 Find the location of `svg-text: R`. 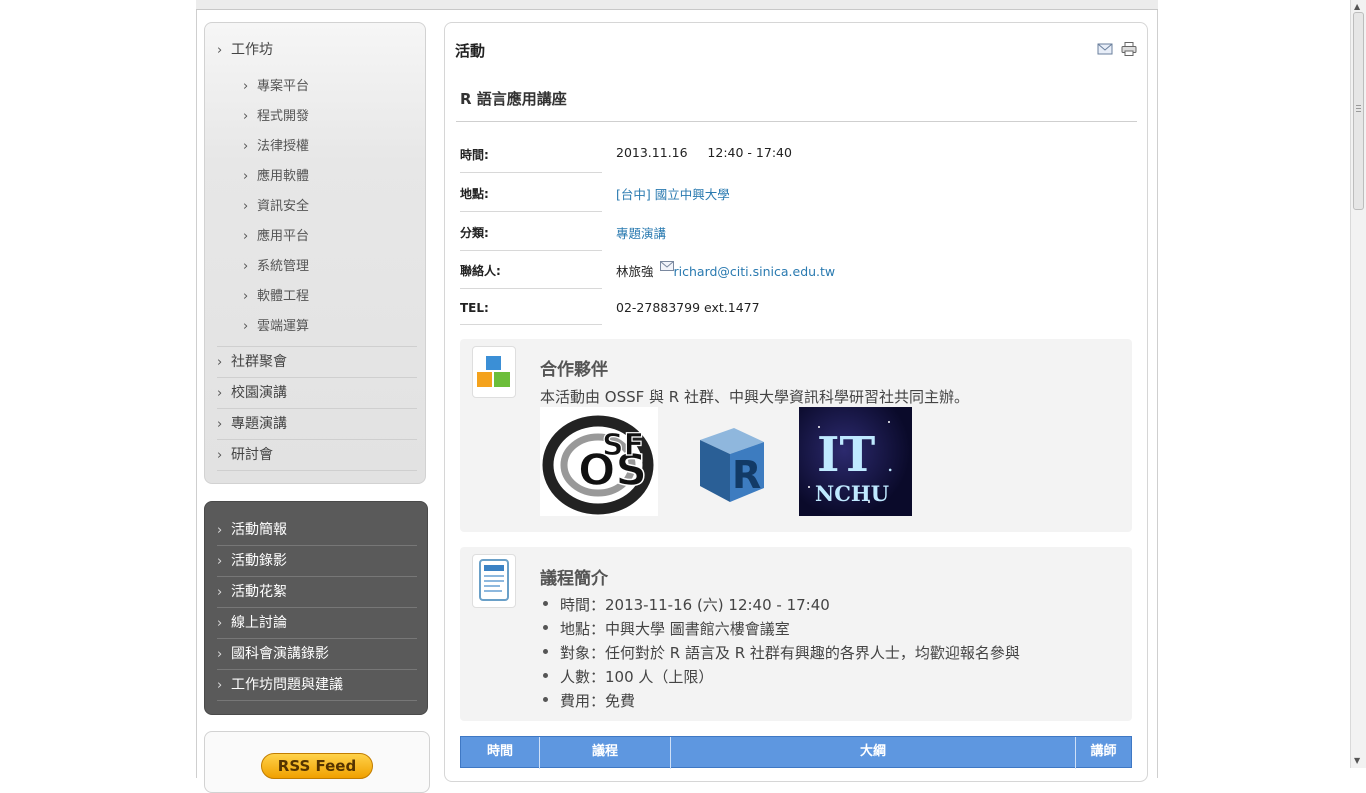

svg-text: R is located at coordinates (746, 475).